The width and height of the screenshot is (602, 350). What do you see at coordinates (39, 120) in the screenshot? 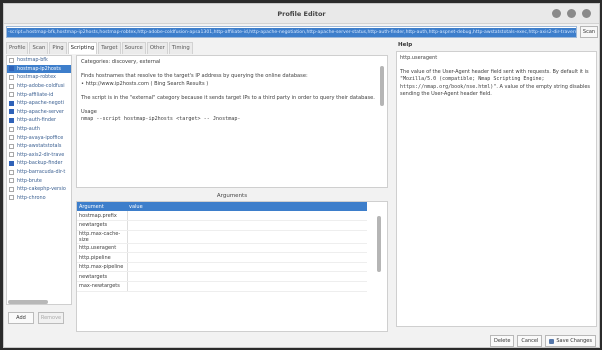
I see `script-list-item: http-auth-finder` at bounding box center [39, 120].